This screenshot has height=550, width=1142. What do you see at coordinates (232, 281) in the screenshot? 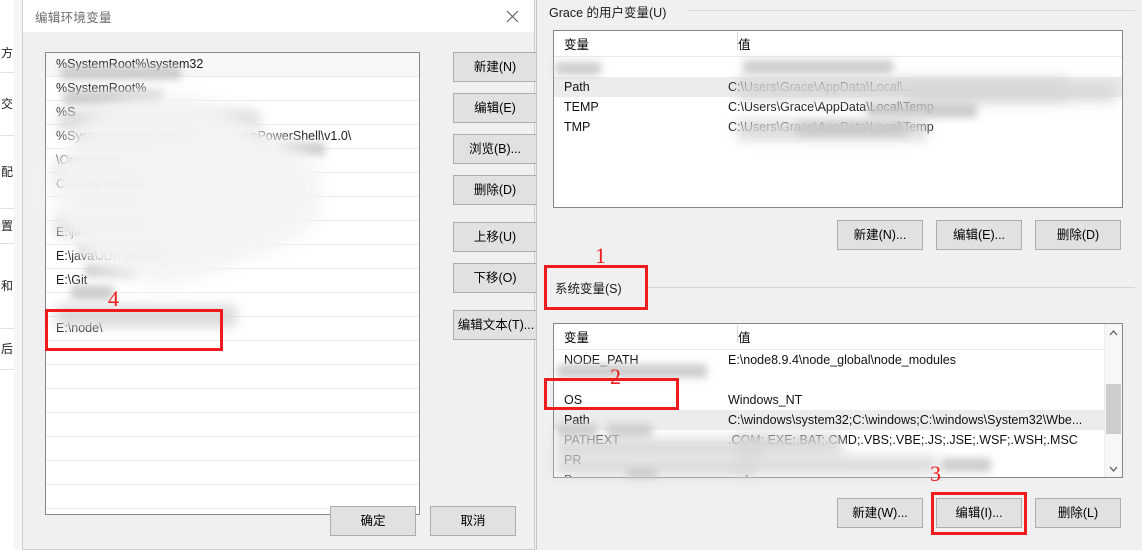
I see `list-item: E:\Git` at bounding box center [232, 281].